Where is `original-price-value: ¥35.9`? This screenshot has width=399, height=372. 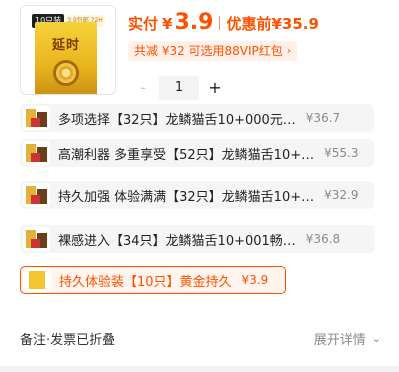
original-price-value: ¥35.9 is located at coordinates (295, 24).